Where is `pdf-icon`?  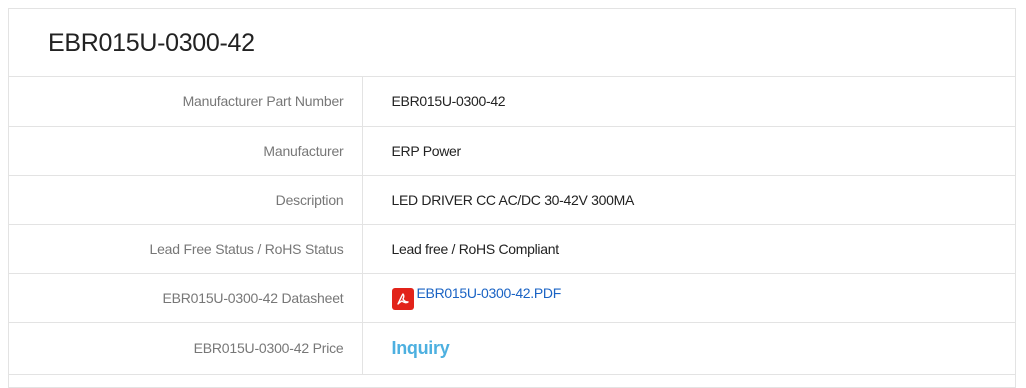
pdf-icon is located at coordinates (402, 299).